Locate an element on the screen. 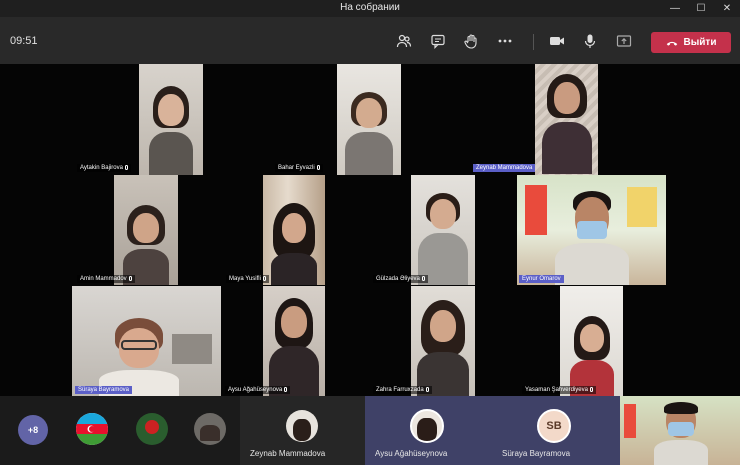  participant-name: Zeynab Mammadova is located at coordinates (504, 168).